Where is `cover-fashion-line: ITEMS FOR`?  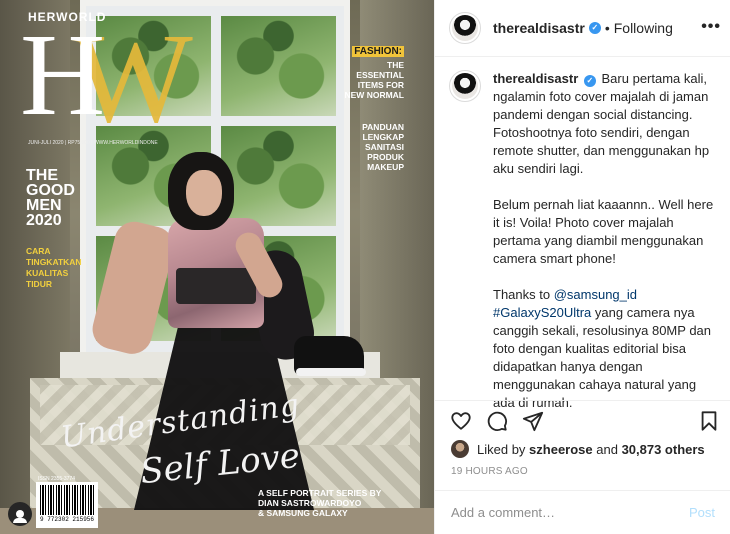
cover-fashion-line: ITEMS FOR is located at coordinates (380, 85).